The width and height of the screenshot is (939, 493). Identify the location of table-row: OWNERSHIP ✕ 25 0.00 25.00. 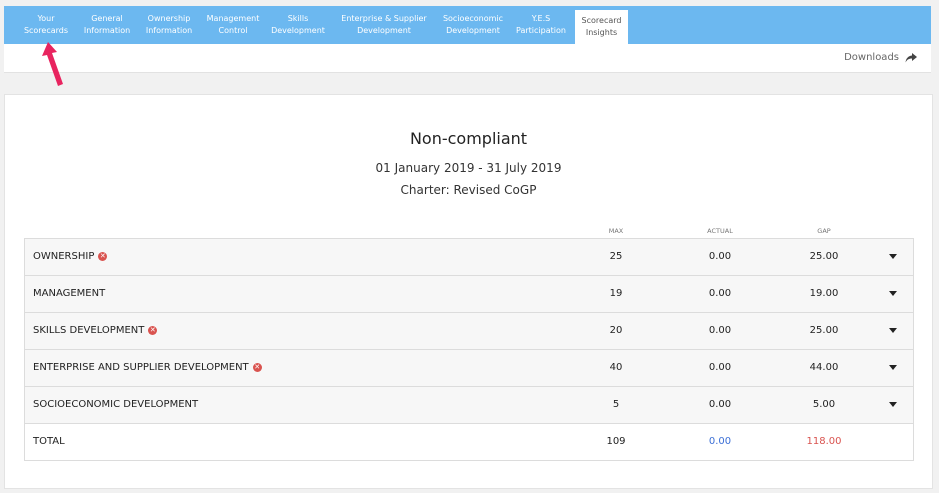
(469, 257).